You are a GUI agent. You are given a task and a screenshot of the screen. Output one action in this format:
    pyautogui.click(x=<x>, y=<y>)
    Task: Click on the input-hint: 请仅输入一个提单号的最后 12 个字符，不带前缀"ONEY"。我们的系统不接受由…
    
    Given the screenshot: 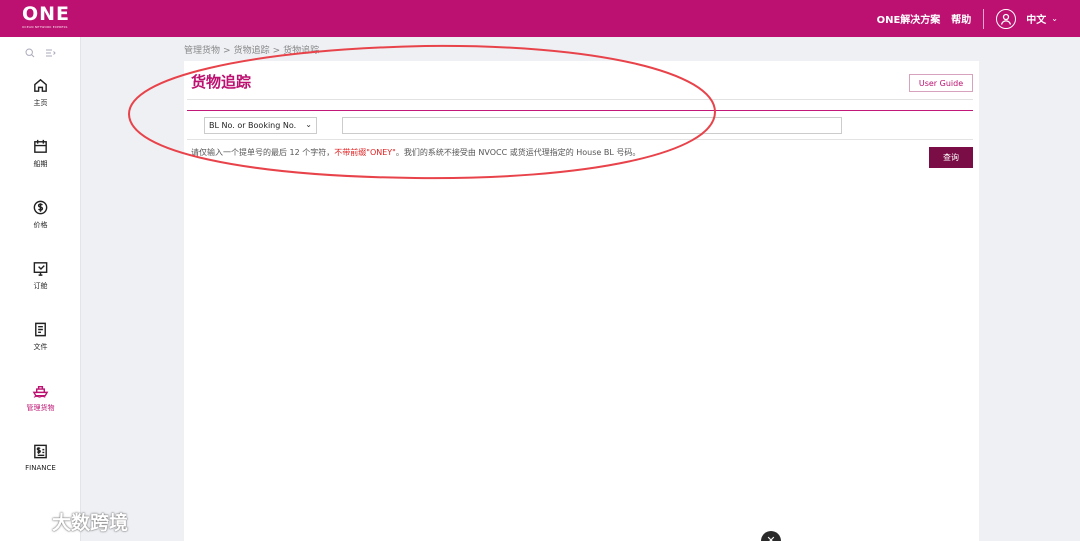 What is the action you would take?
    pyautogui.click(x=415, y=152)
    